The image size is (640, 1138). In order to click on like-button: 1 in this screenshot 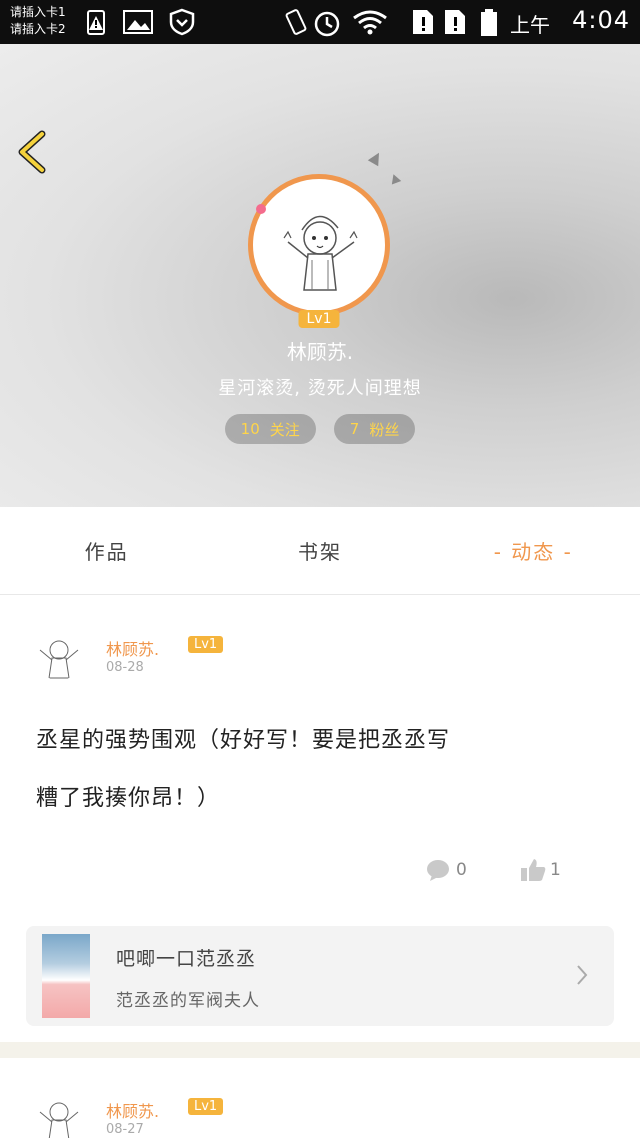, I will do `click(540, 870)`.